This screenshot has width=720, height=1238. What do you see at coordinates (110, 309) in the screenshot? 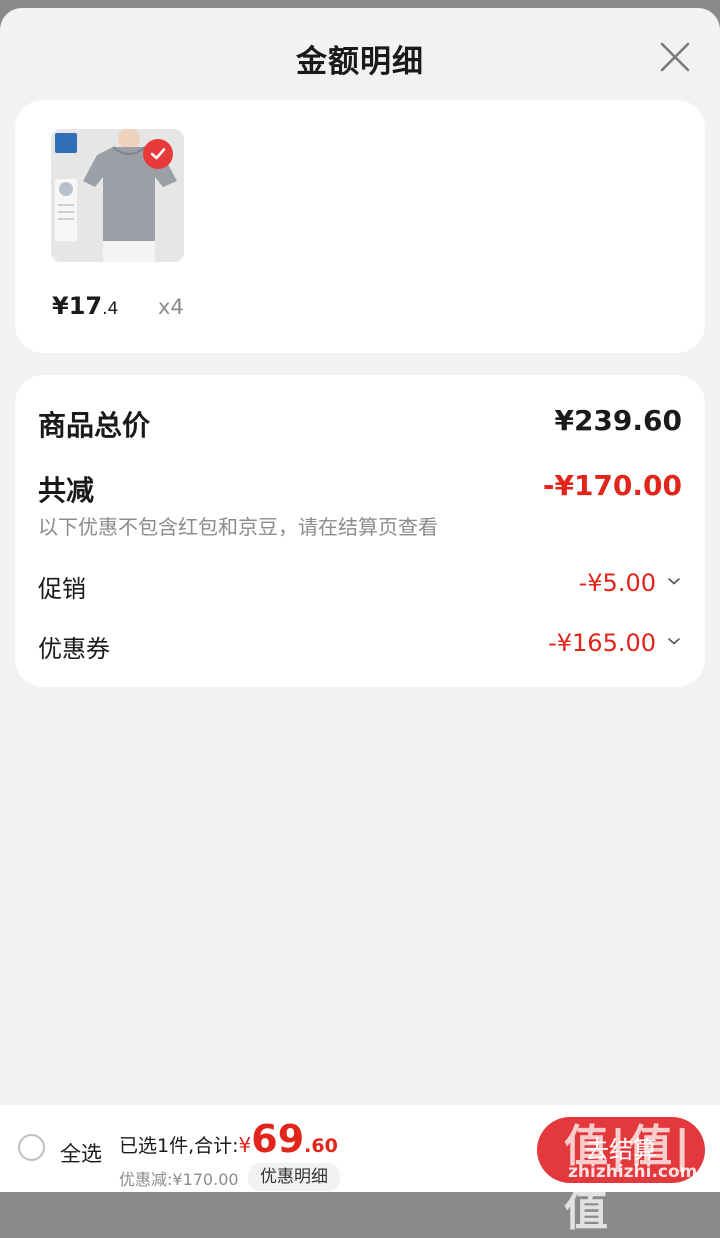
I see `item-price-dec: .4` at bounding box center [110, 309].